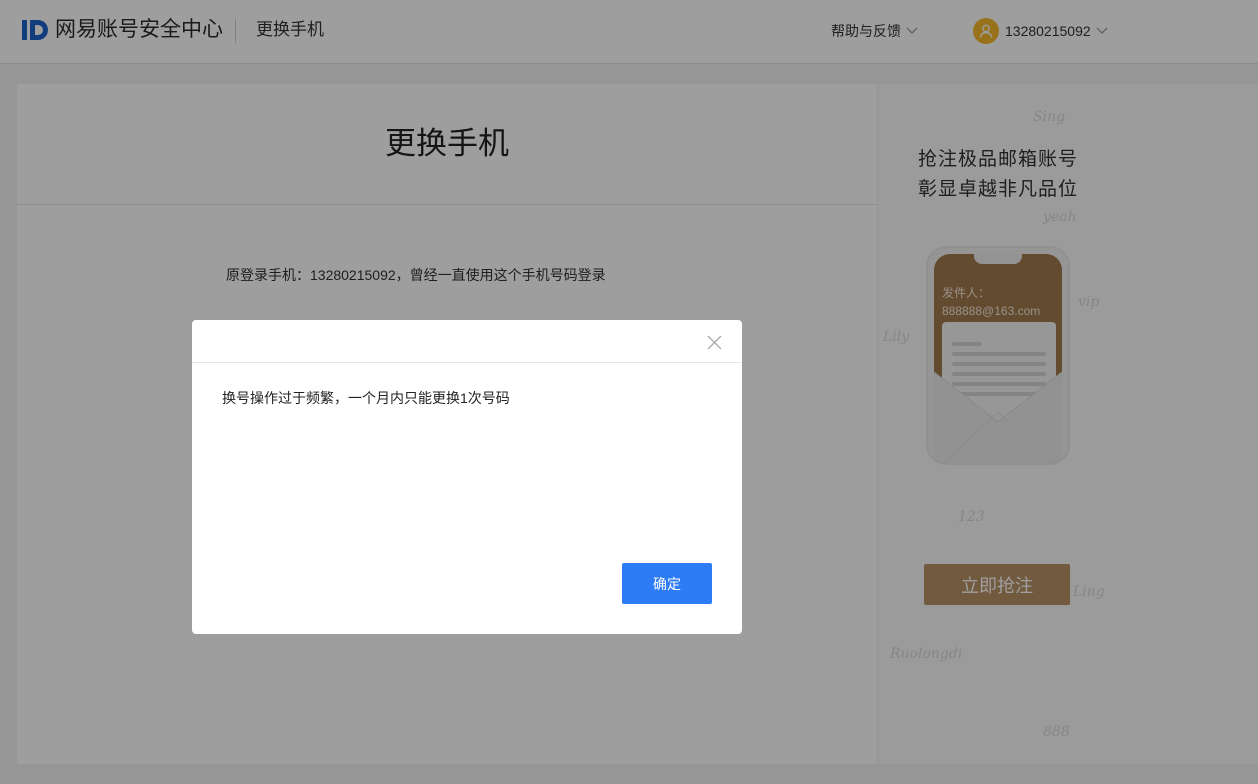  I want to click on close-icon, so click(714, 342).